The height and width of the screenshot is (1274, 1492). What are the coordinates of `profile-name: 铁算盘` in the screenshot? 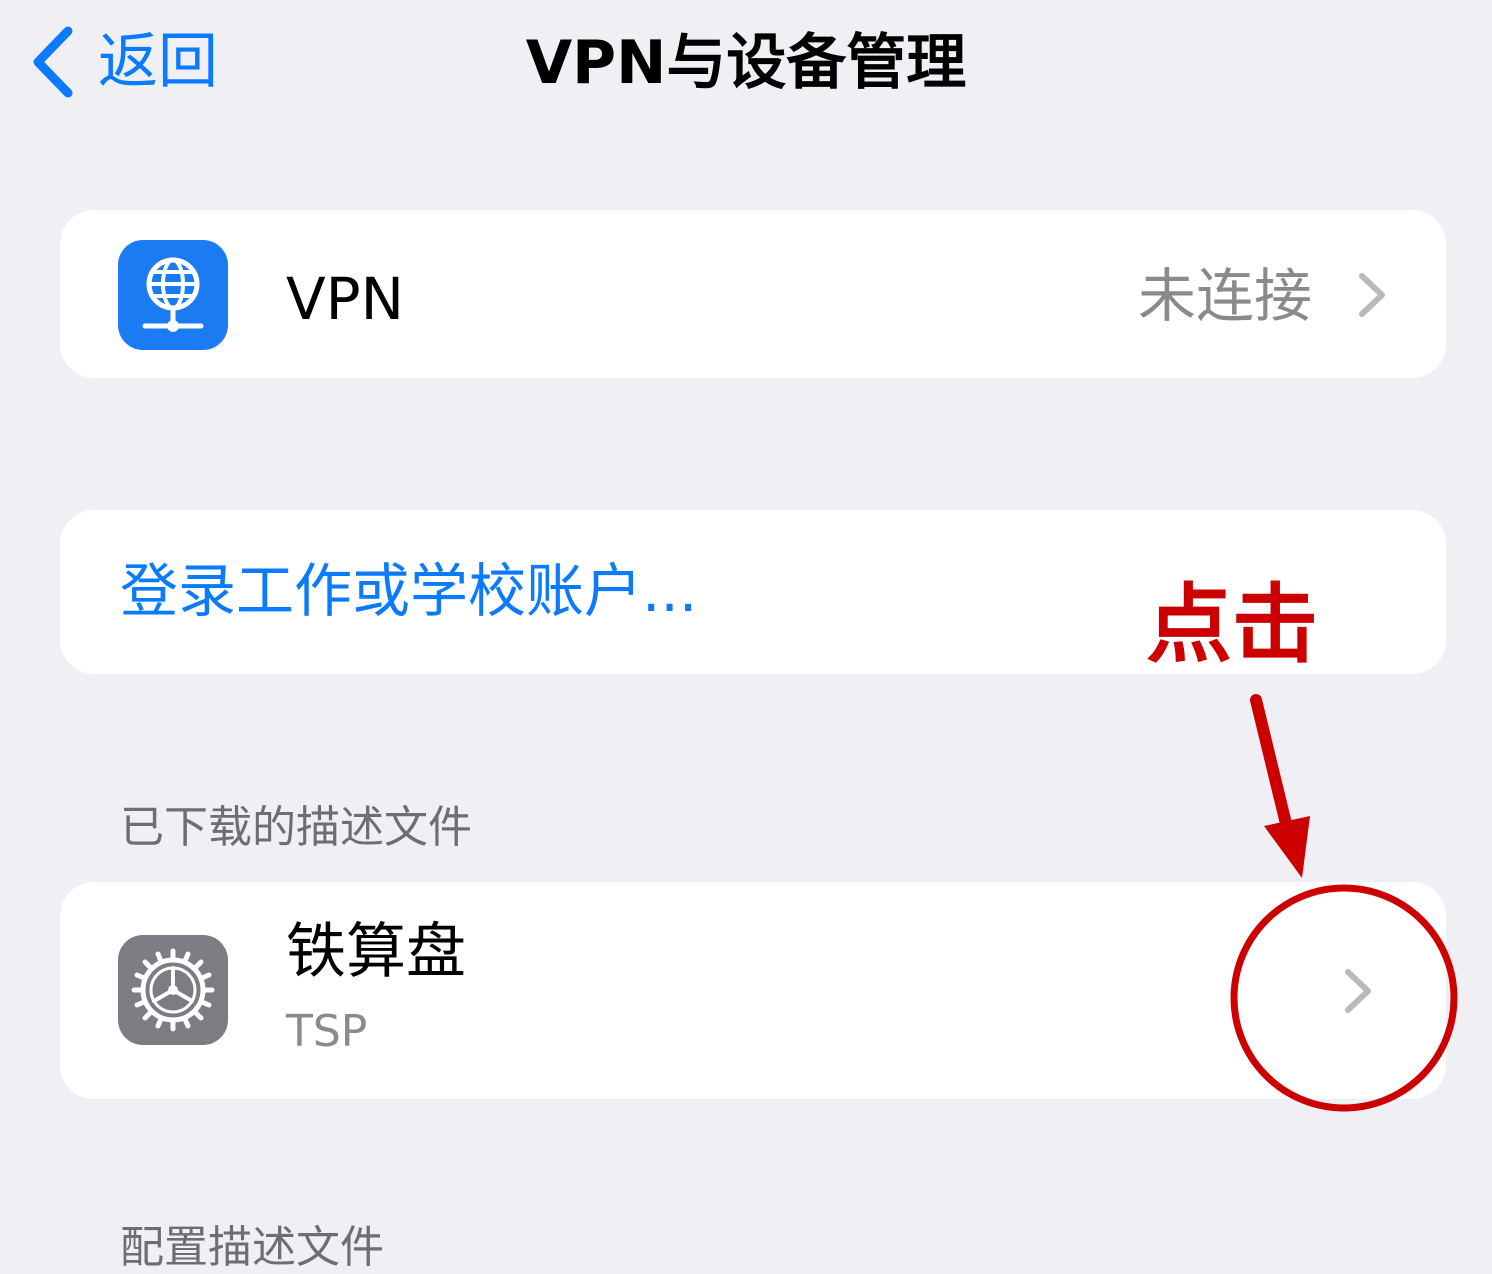 It's located at (376, 952).